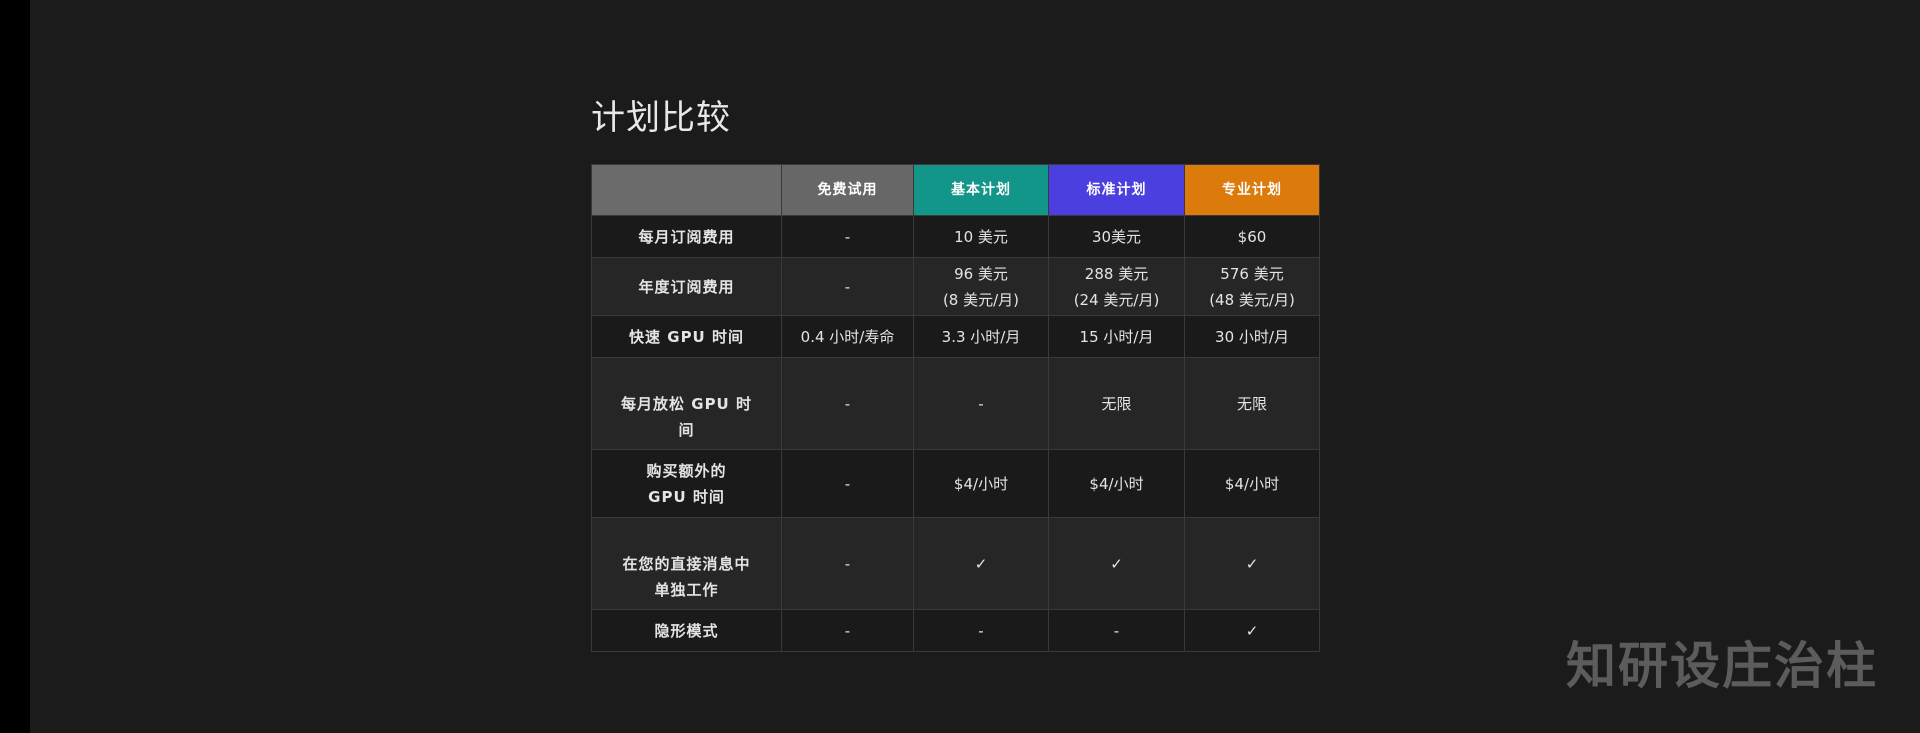 This screenshot has height=733, width=1920. I want to click on cell-fast-gpu-time-basic: 3.3 小时/月, so click(981, 336).